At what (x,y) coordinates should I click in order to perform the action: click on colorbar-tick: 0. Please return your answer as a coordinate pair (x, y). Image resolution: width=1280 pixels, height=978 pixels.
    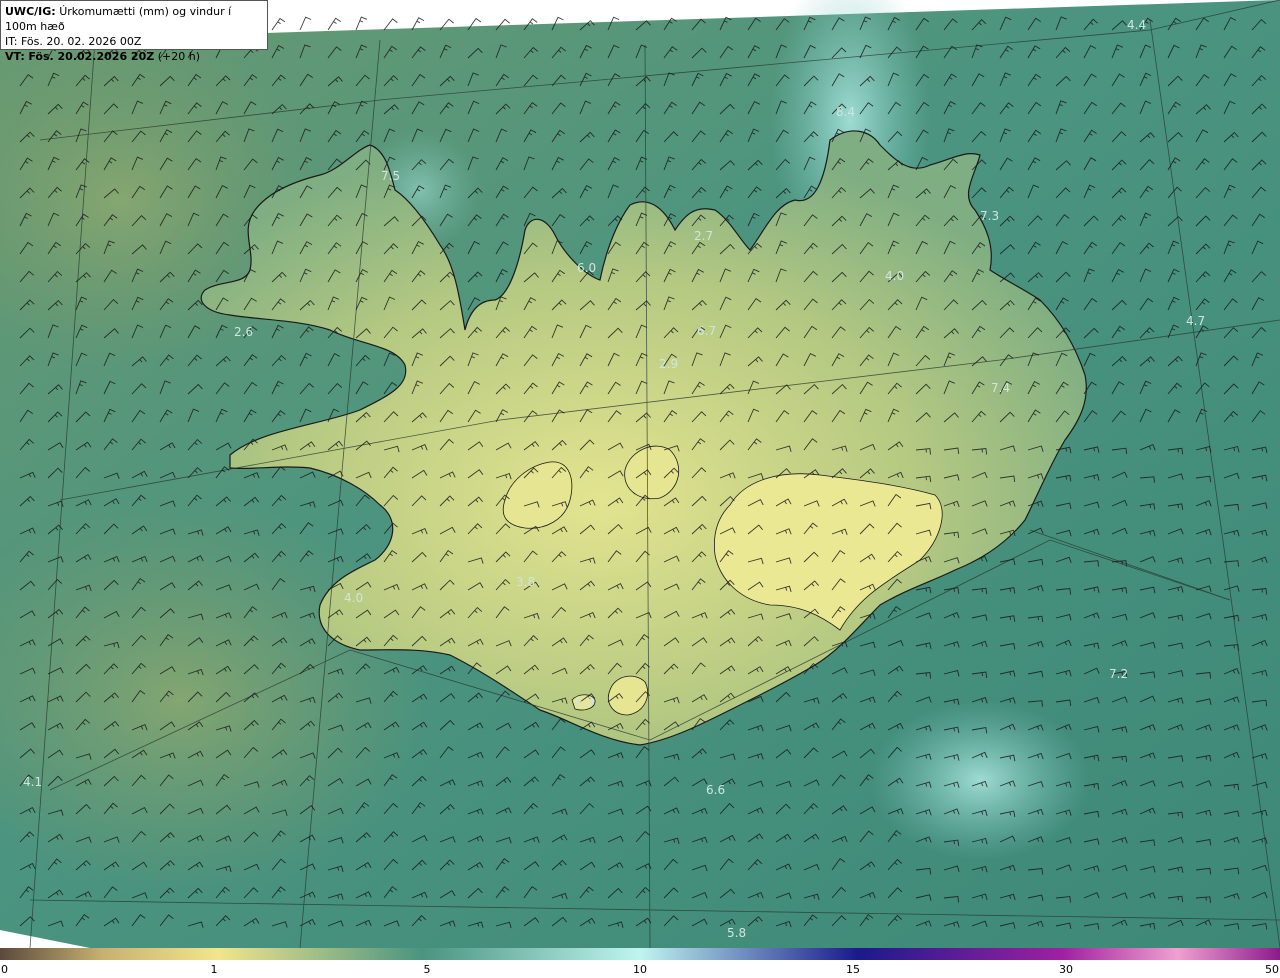
    Looking at the image, I should click on (4, 969).